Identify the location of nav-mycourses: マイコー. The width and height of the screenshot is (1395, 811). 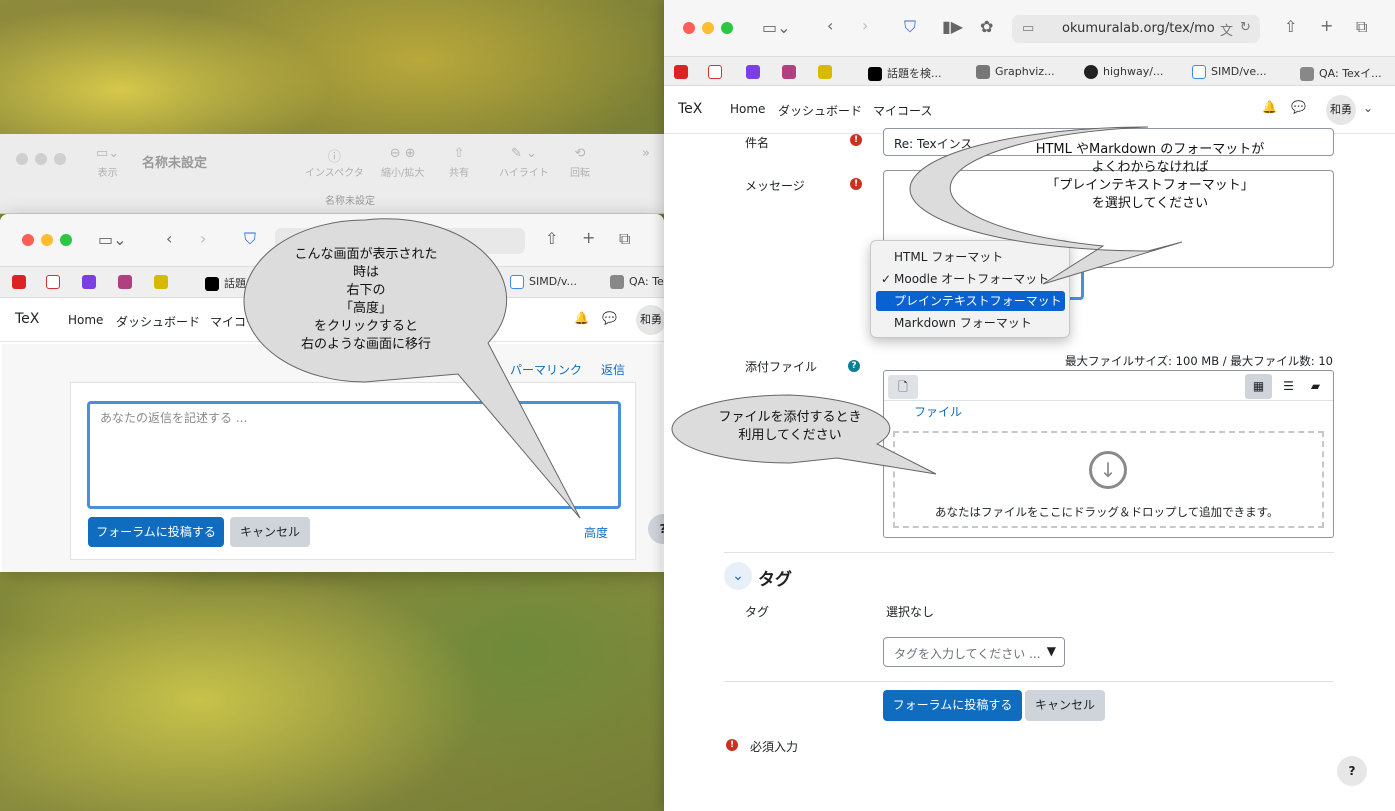
(234, 321).